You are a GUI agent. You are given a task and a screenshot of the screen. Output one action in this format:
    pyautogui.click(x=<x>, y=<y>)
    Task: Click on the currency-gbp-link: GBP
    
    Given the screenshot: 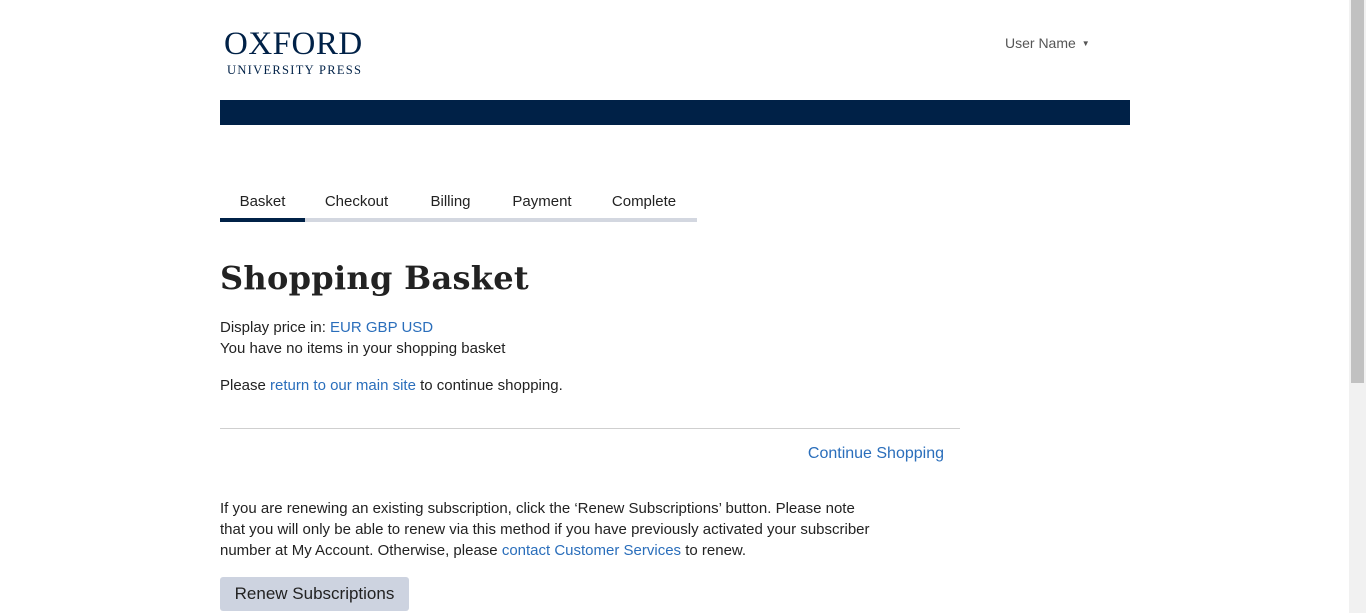 What is the action you would take?
    pyautogui.click(x=381, y=327)
    